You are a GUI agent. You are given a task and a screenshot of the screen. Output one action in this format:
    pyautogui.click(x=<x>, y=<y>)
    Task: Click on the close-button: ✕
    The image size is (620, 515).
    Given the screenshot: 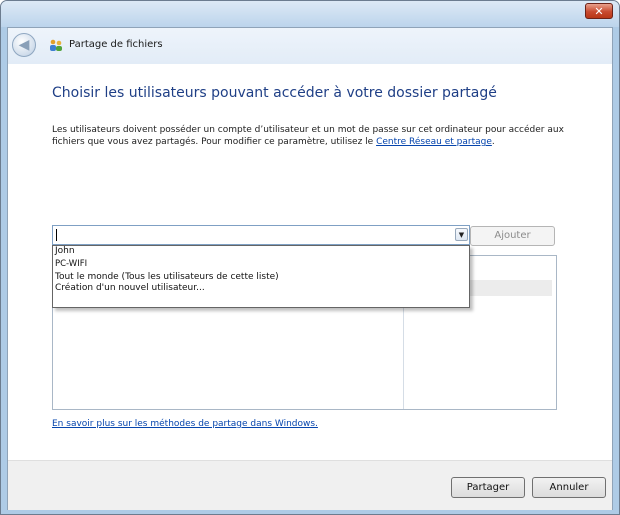 What is the action you would take?
    pyautogui.click(x=599, y=11)
    